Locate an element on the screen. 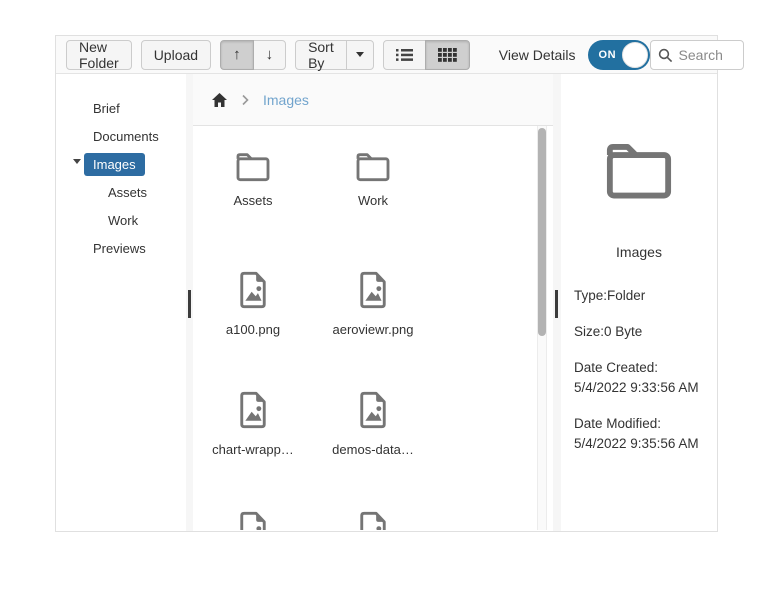 This screenshot has height=592, width=770. file-tile-work: Work is located at coordinates (373, 198).